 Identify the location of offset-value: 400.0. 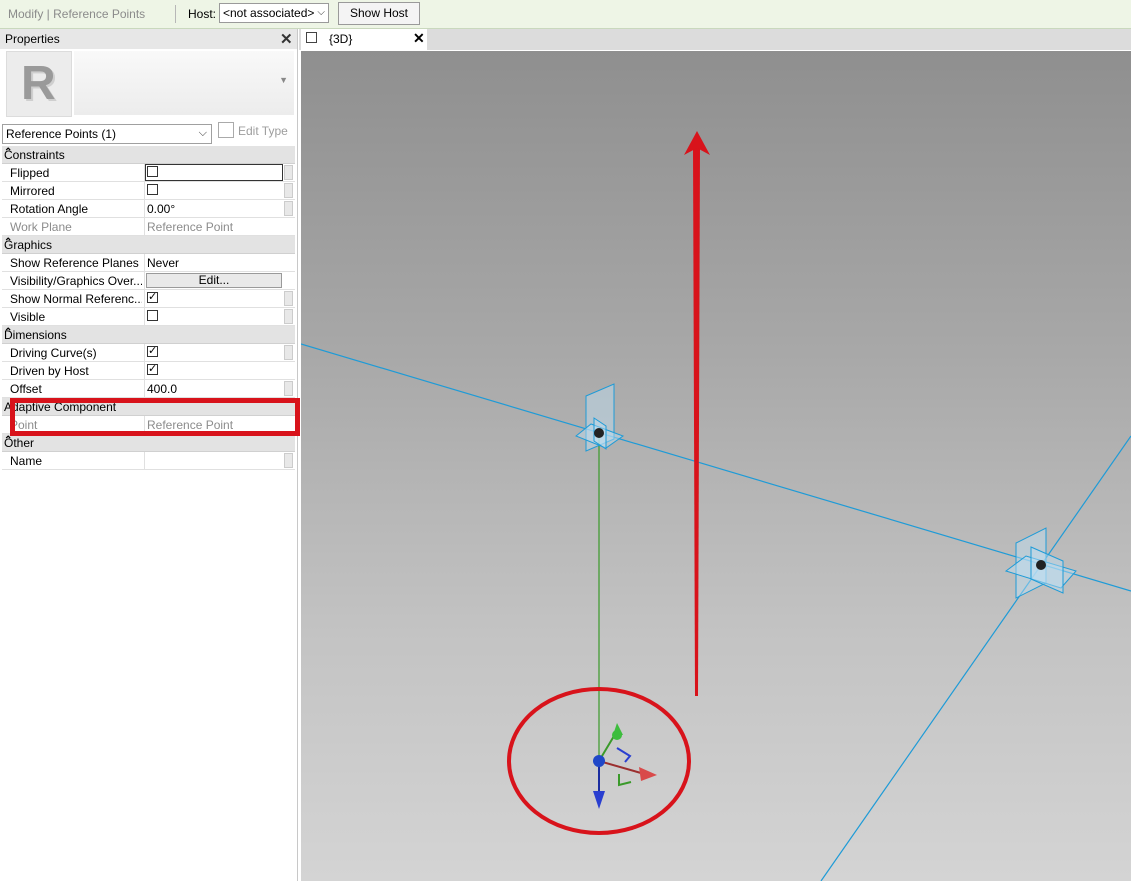
(162, 389).